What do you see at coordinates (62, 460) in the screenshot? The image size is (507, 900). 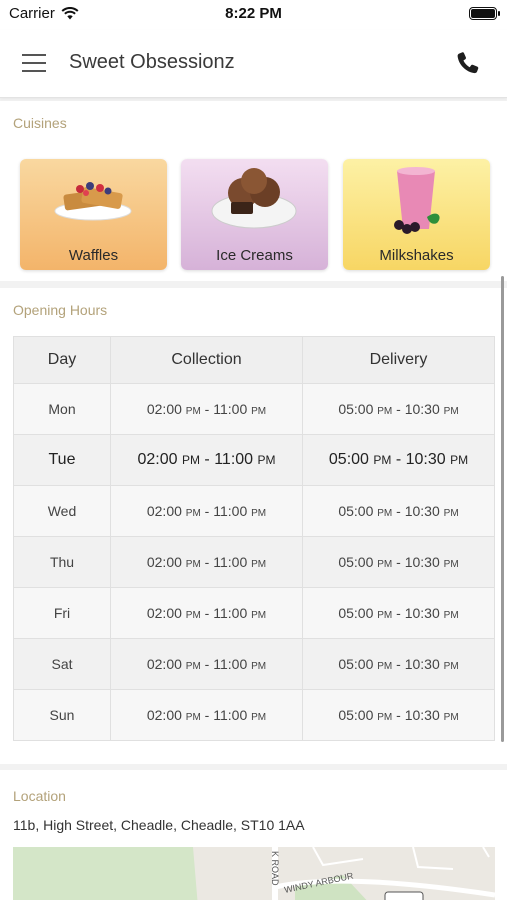 I see `day-cell: Tue` at bounding box center [62, 460].